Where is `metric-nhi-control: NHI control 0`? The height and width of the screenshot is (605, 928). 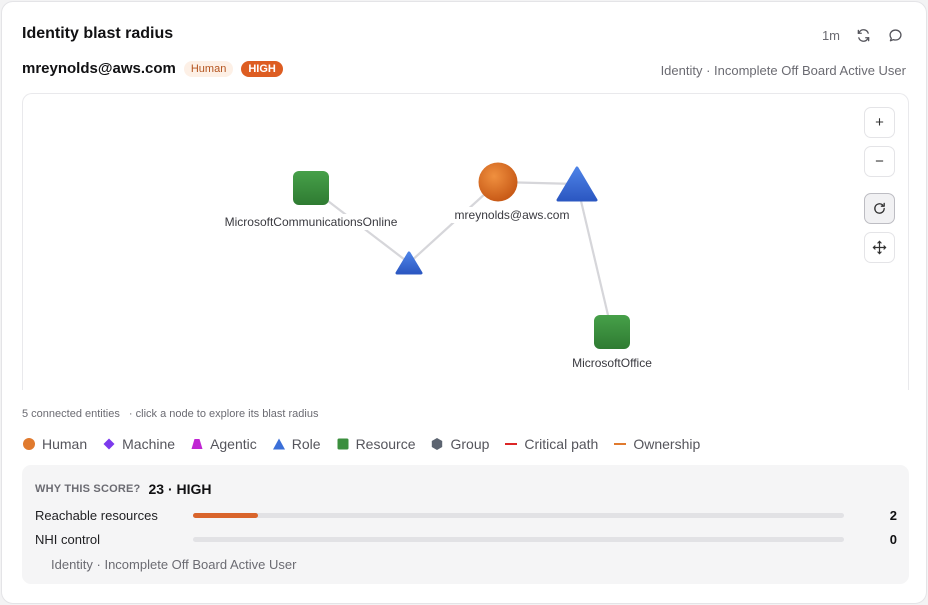 metric-nhi-control: NHI control 0 is located at coordinates (466, 540).